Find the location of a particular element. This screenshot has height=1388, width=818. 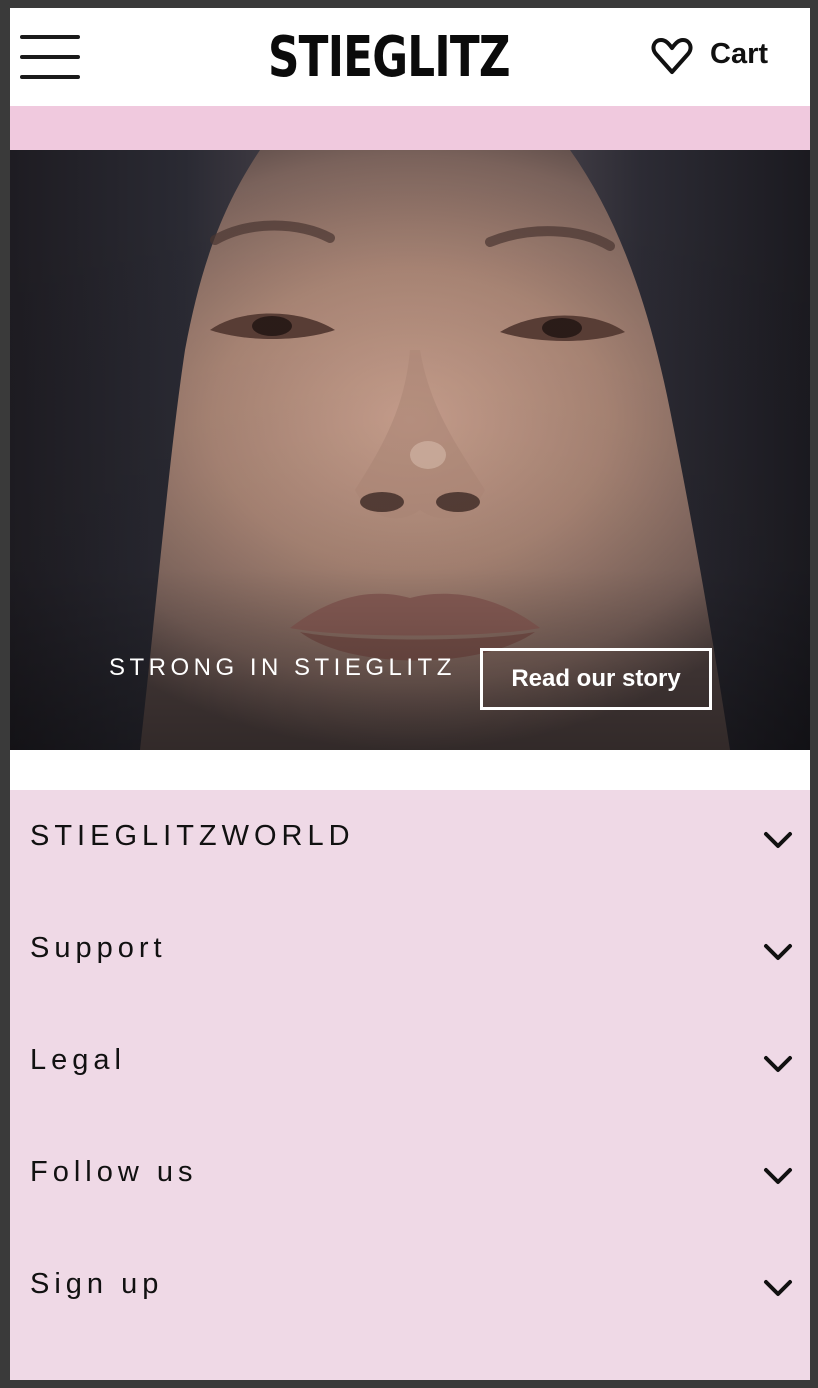

accordion-label: Follow us is located at coordinates (114, 1172).